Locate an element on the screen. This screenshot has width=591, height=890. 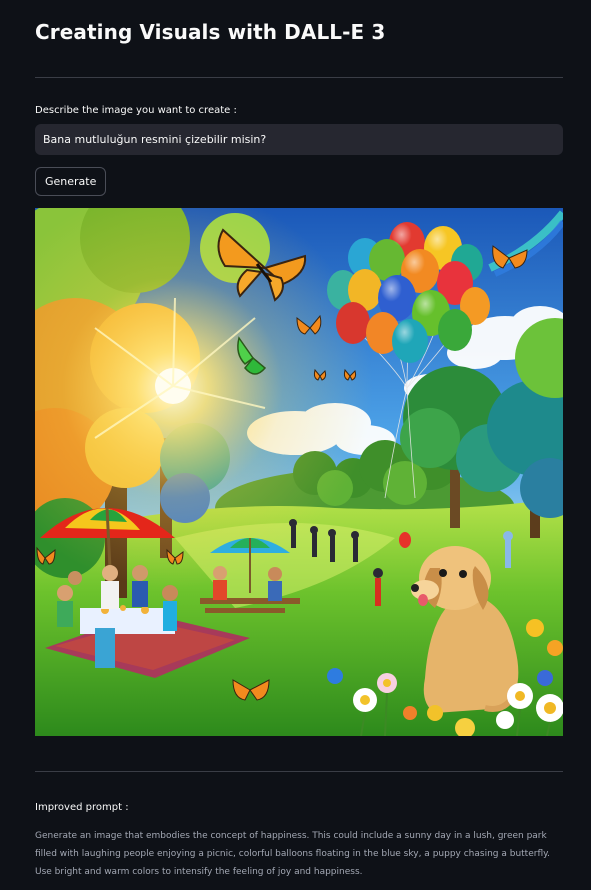
improved-prompt-label: Improved prompt : is located at coordinates (82, 807).